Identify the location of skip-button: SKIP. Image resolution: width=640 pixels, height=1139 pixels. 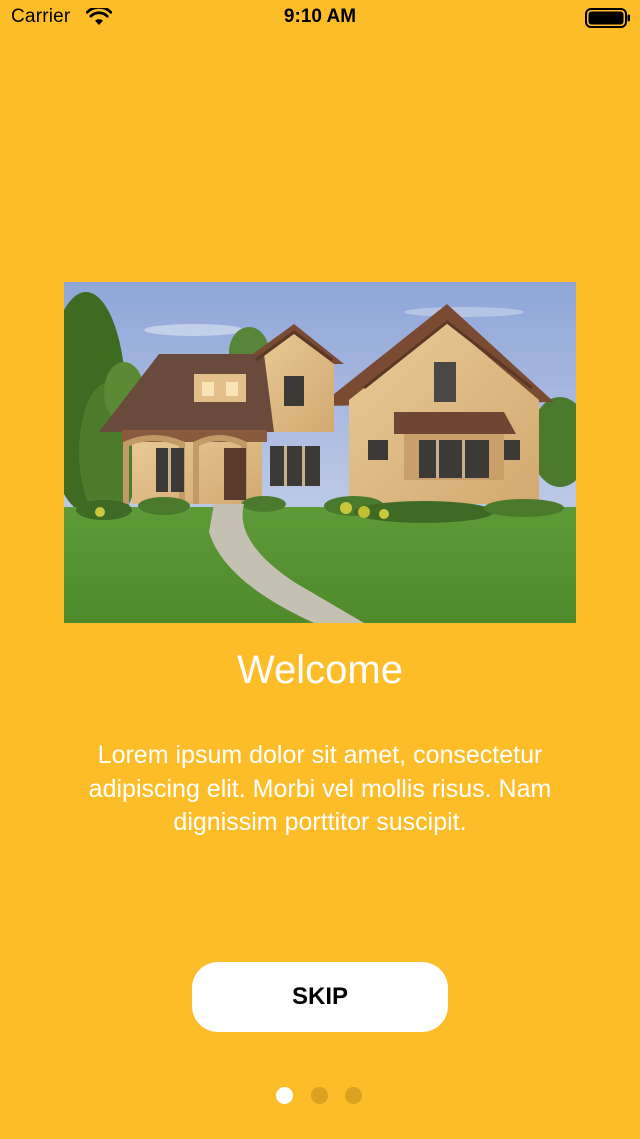
(320, 997).